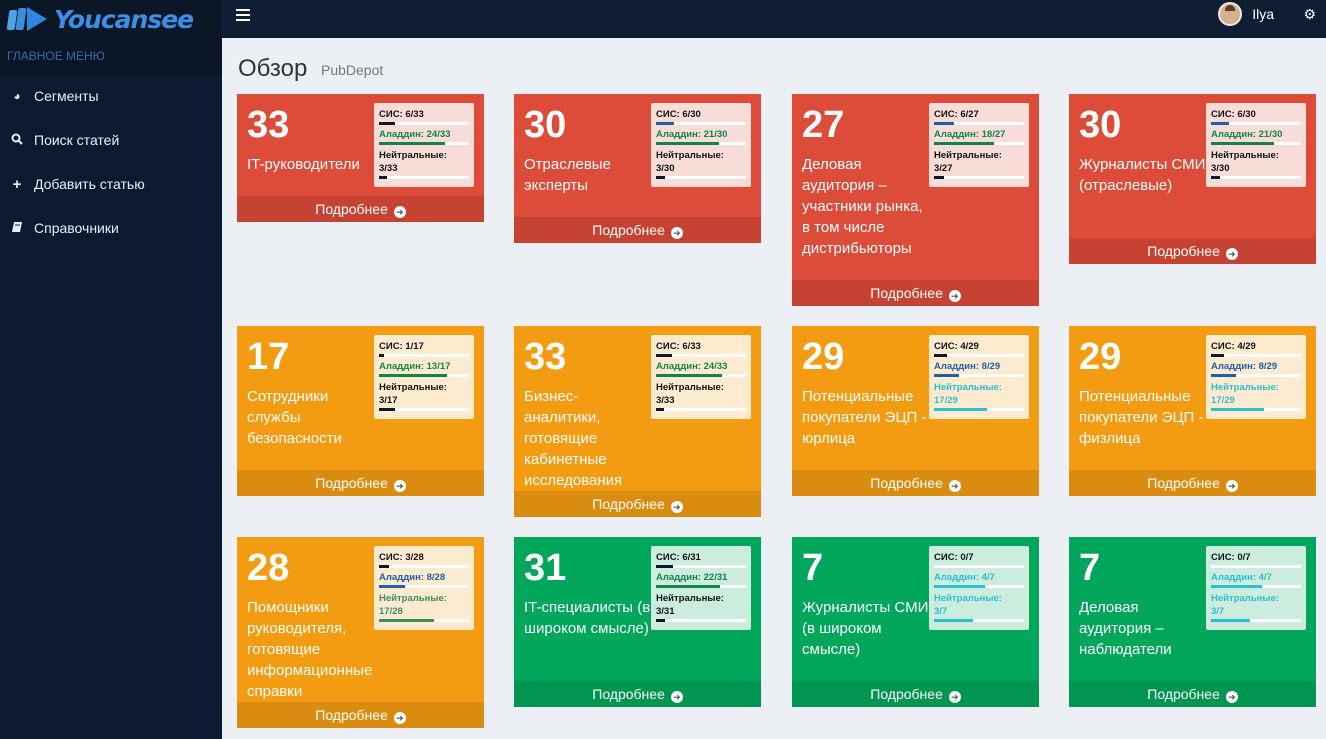  Describe the element at coordinates (388, 168) in the screenshot. I see `stat-neutral-value: 3/33` at that location.